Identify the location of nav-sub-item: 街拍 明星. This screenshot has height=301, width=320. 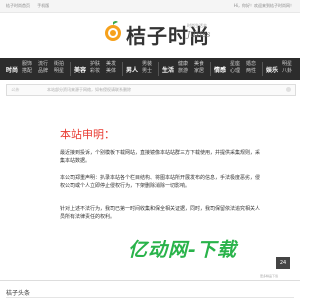
(59, 68).